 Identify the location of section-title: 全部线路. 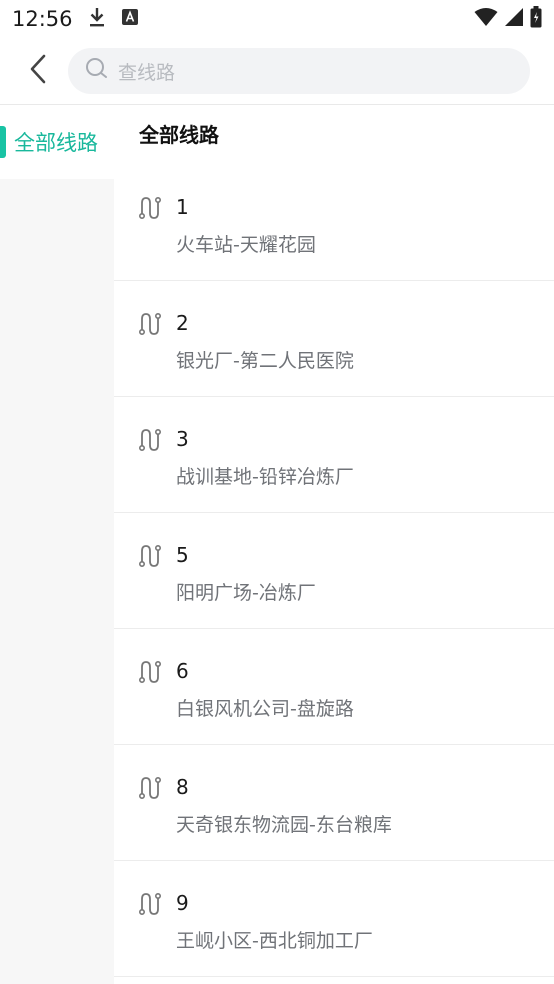
(179, 135).